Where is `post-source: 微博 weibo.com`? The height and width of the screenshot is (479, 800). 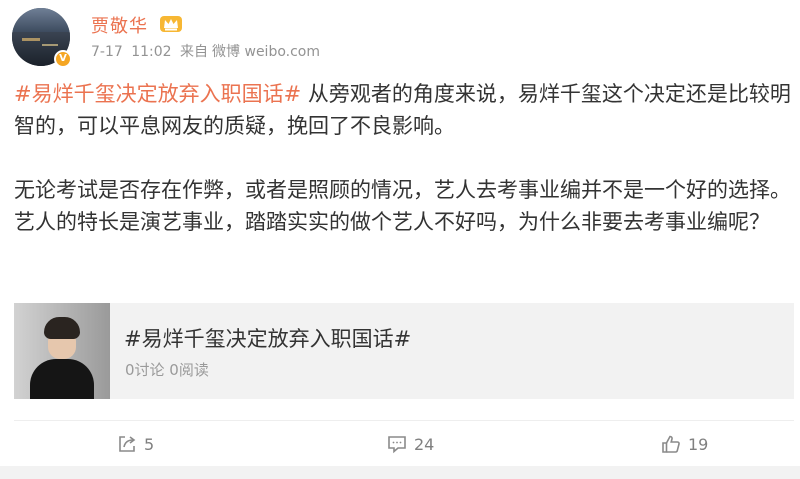
post-source: 微博 weibo.com is located at coordinates (266, 52).